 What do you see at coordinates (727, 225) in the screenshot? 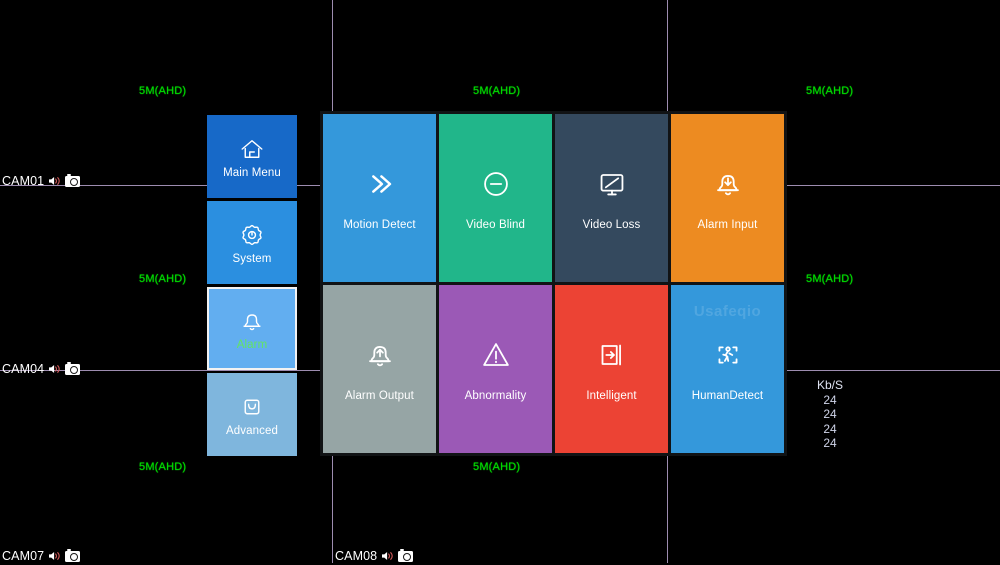
I see `tile-label: Alarm Input` at bounding box center [727, 225].